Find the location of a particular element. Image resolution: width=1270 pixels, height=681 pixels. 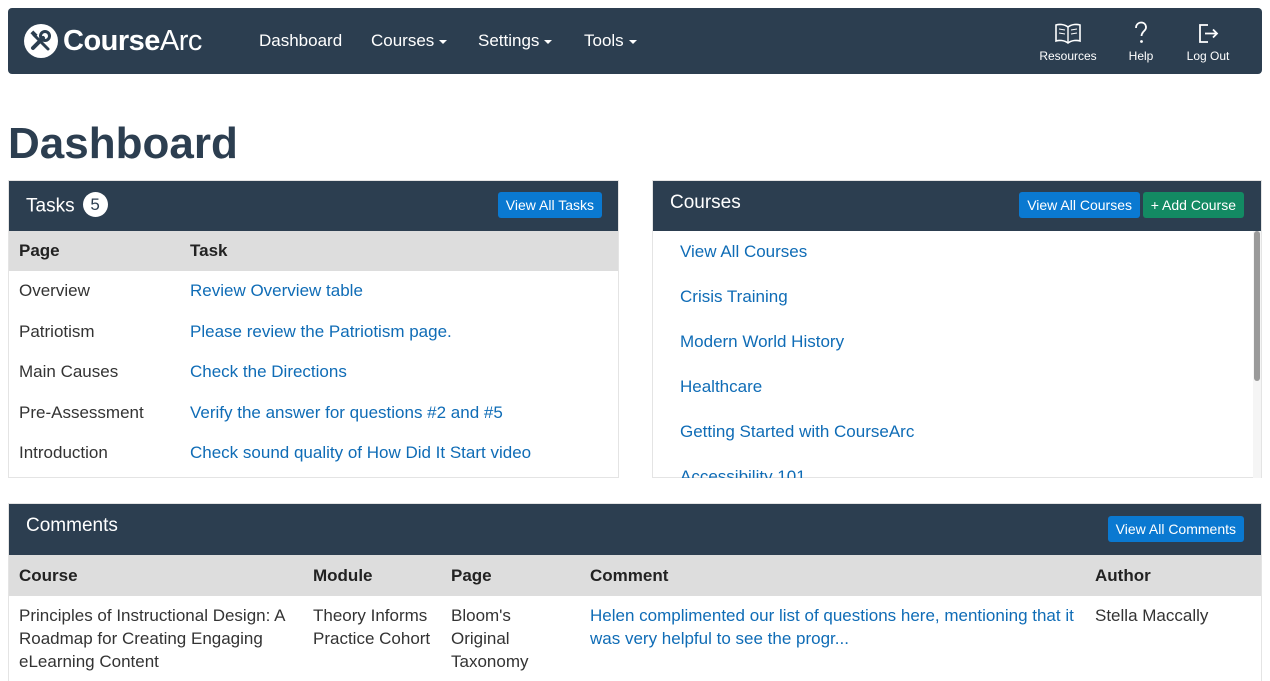

courses-panel-header: Courses View All Courses + Add Course is located at coordinates (957, 206).